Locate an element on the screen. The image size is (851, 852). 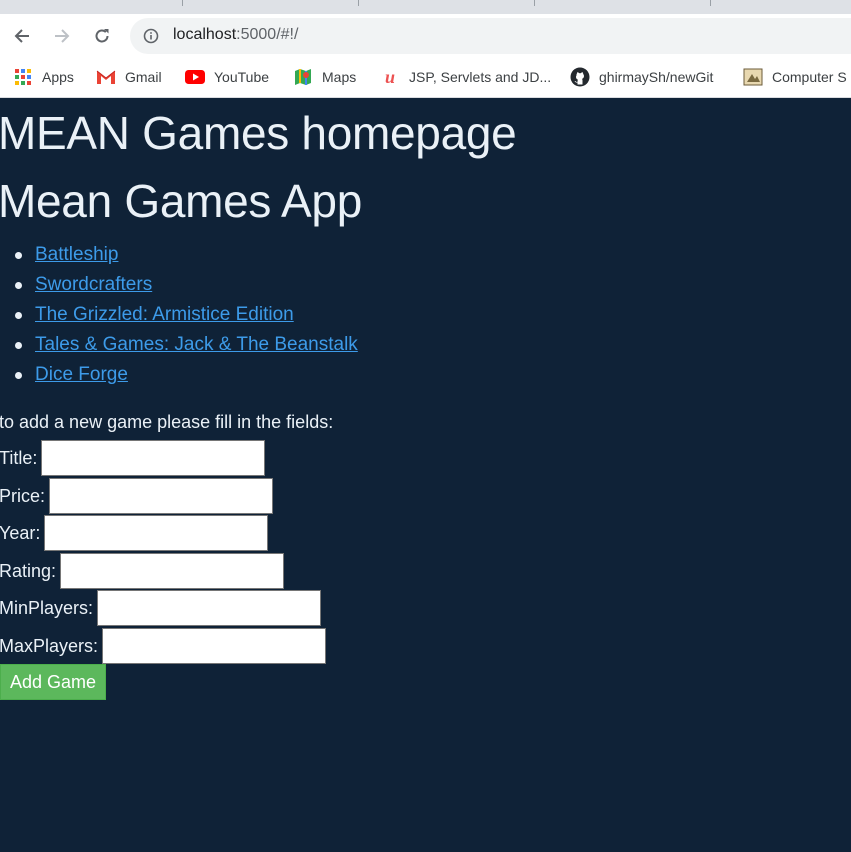
address-bar: localhost:5000/#!/ is located at coordinates (490, 36).